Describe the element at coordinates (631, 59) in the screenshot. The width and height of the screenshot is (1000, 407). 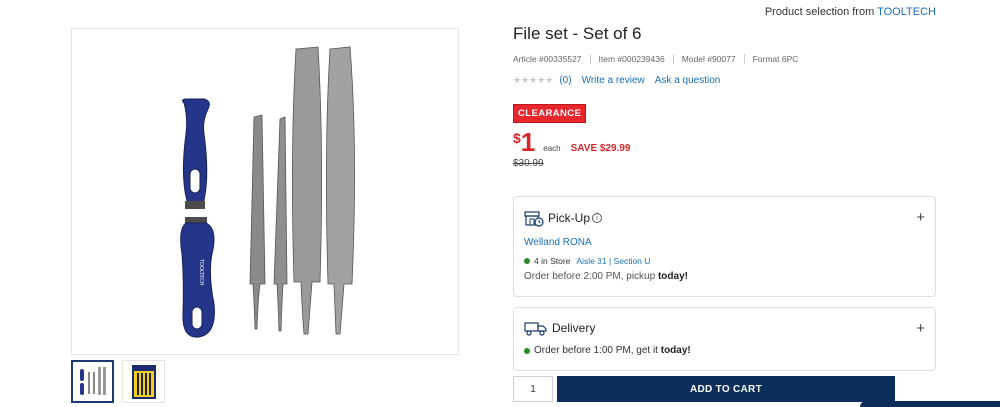
I see `item-number: Item #000239436` at that location.